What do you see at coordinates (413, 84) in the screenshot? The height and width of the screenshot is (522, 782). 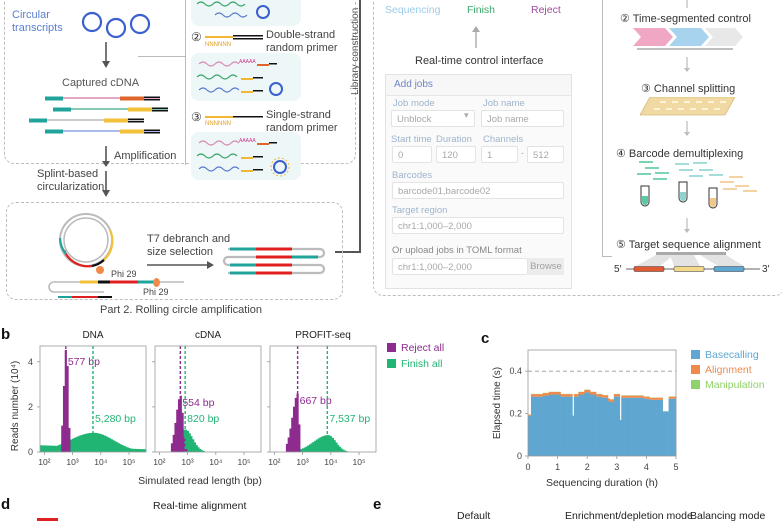 I see `add-jobs-header-label: Add jobs` at bounding box center [413, 84].